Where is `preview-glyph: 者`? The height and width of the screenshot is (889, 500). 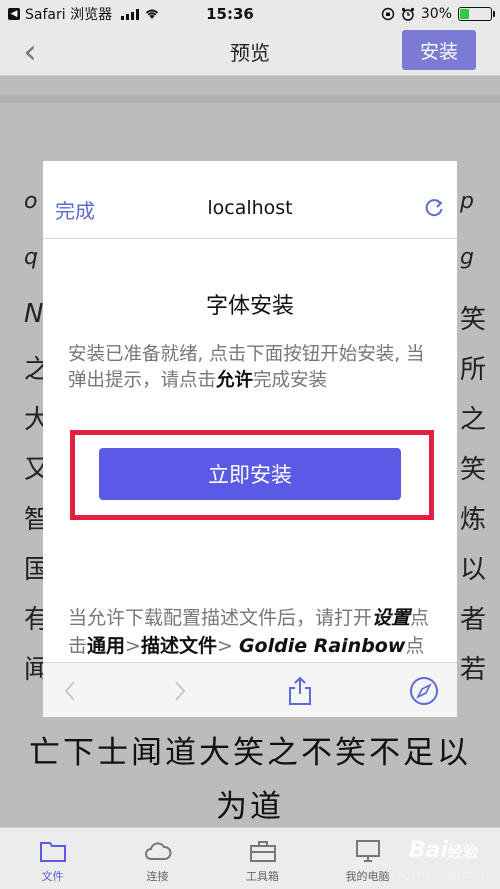 preview-glyph: 者 is located at coordinates (475, 620).